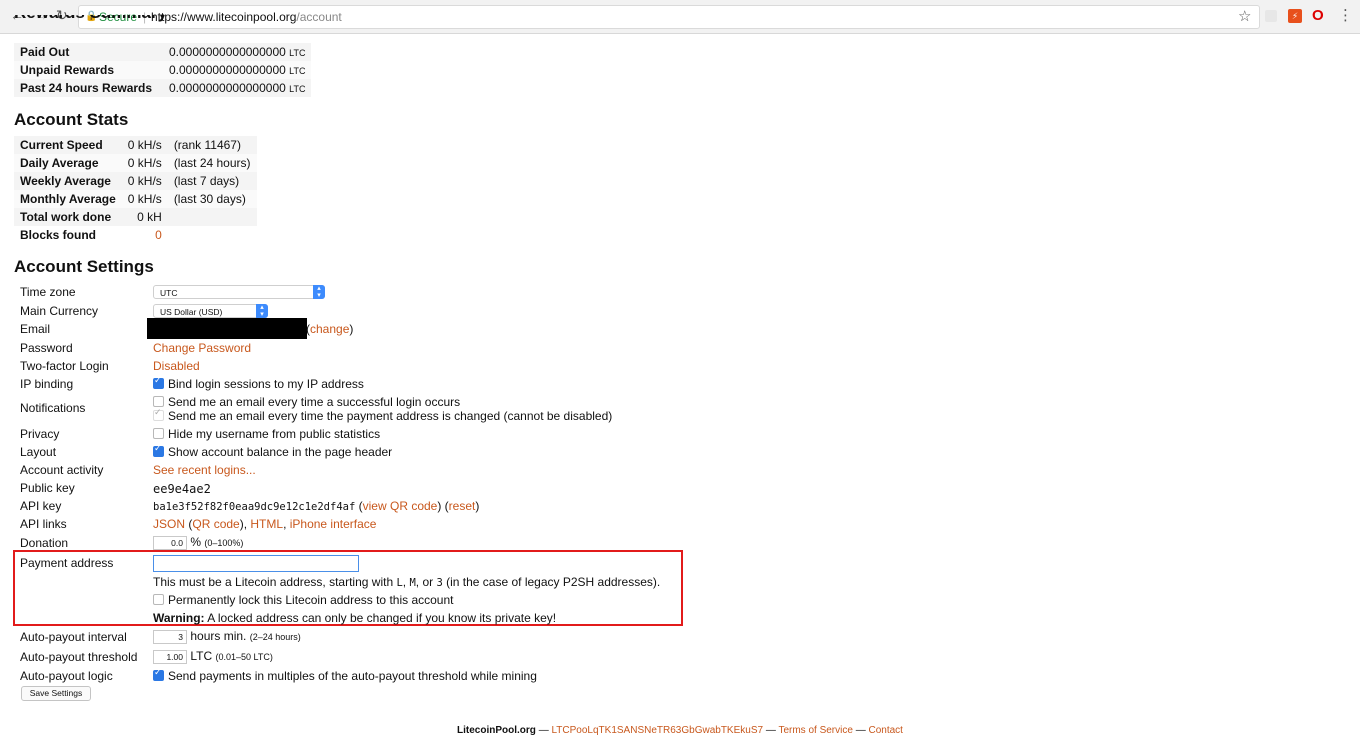 This screenshot has width=1360, height=742. I want to click on ip-binding-checkbox, so click(158, 382).